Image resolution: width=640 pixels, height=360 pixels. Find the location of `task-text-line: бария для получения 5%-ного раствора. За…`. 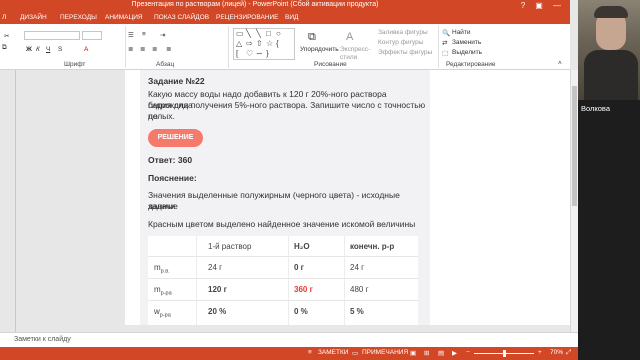

task-text-line: бария для получения 5%-ного раствора. За… is located at coordinates (287, 110).